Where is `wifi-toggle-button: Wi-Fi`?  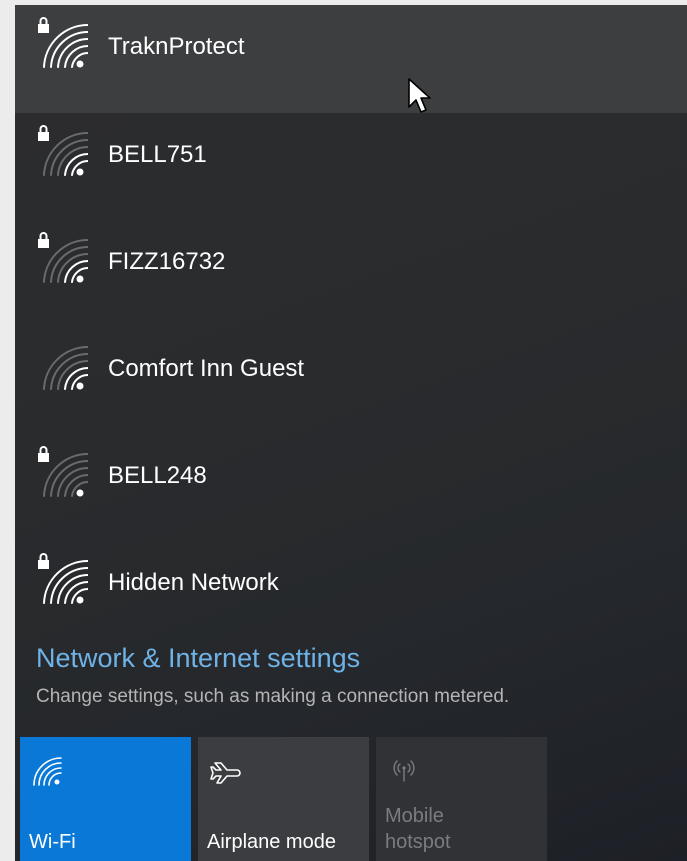
wifi-toggle-button: Wi-Fi is located at coordinates (105, 799).